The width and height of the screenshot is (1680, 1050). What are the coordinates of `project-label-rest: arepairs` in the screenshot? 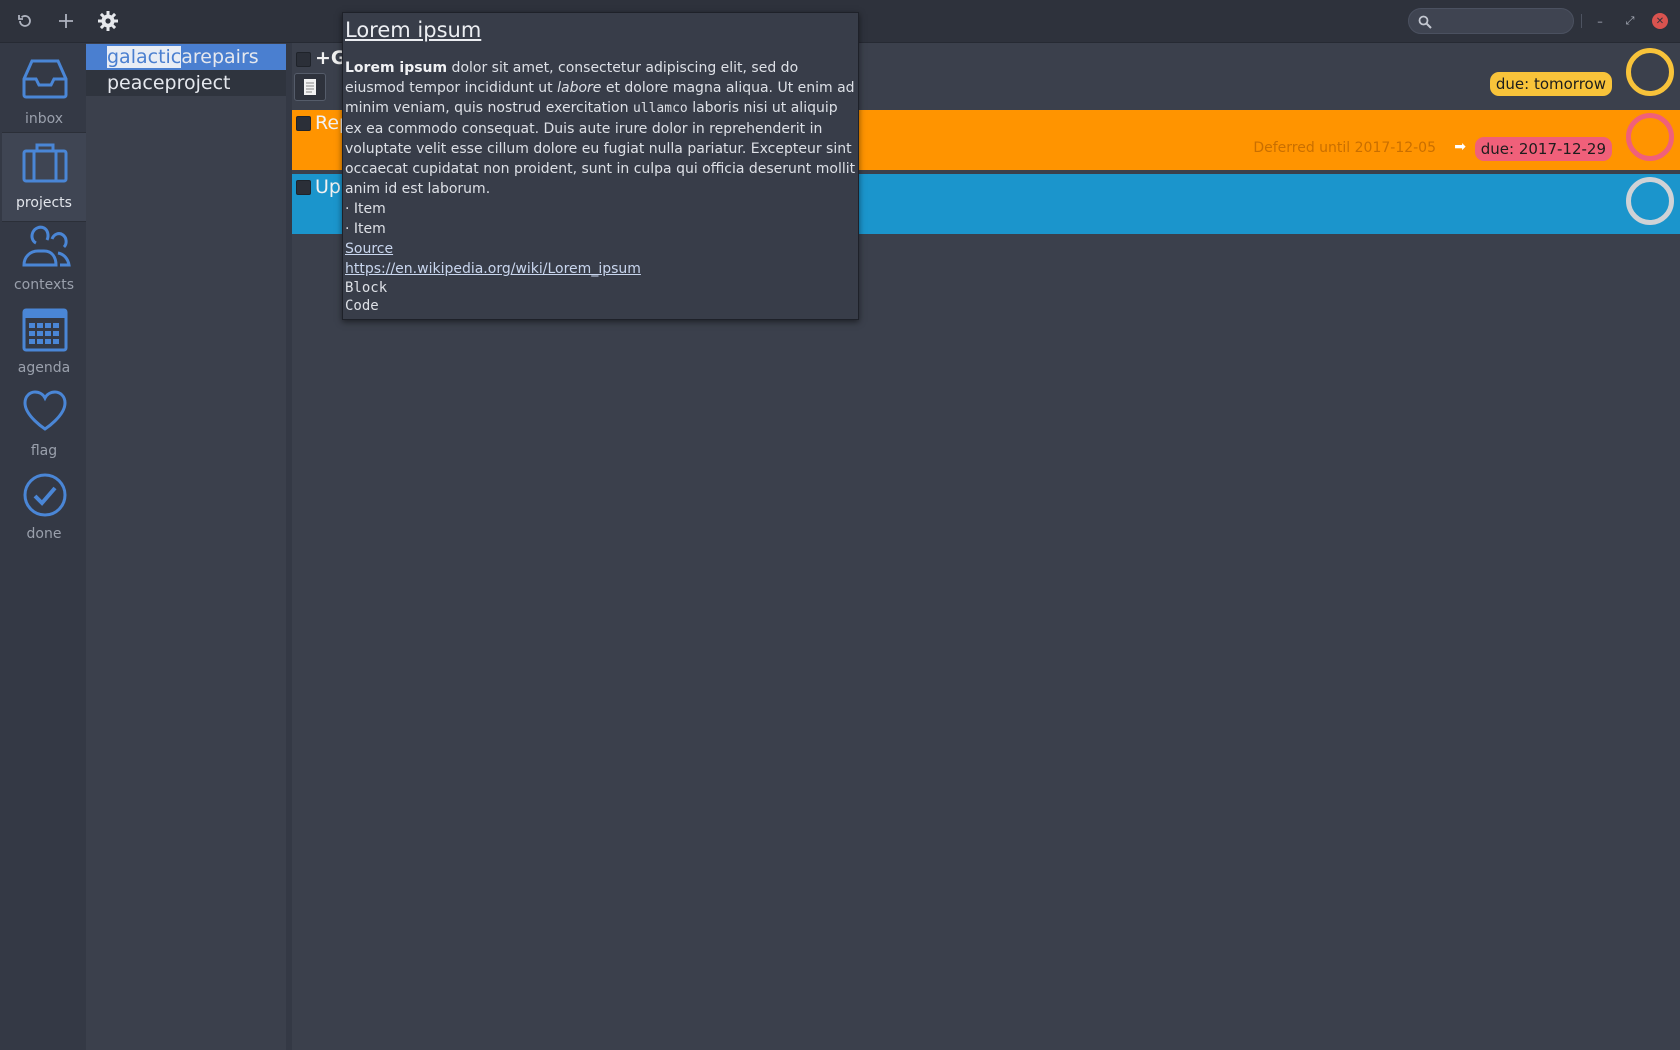 It's located at (220, 57).